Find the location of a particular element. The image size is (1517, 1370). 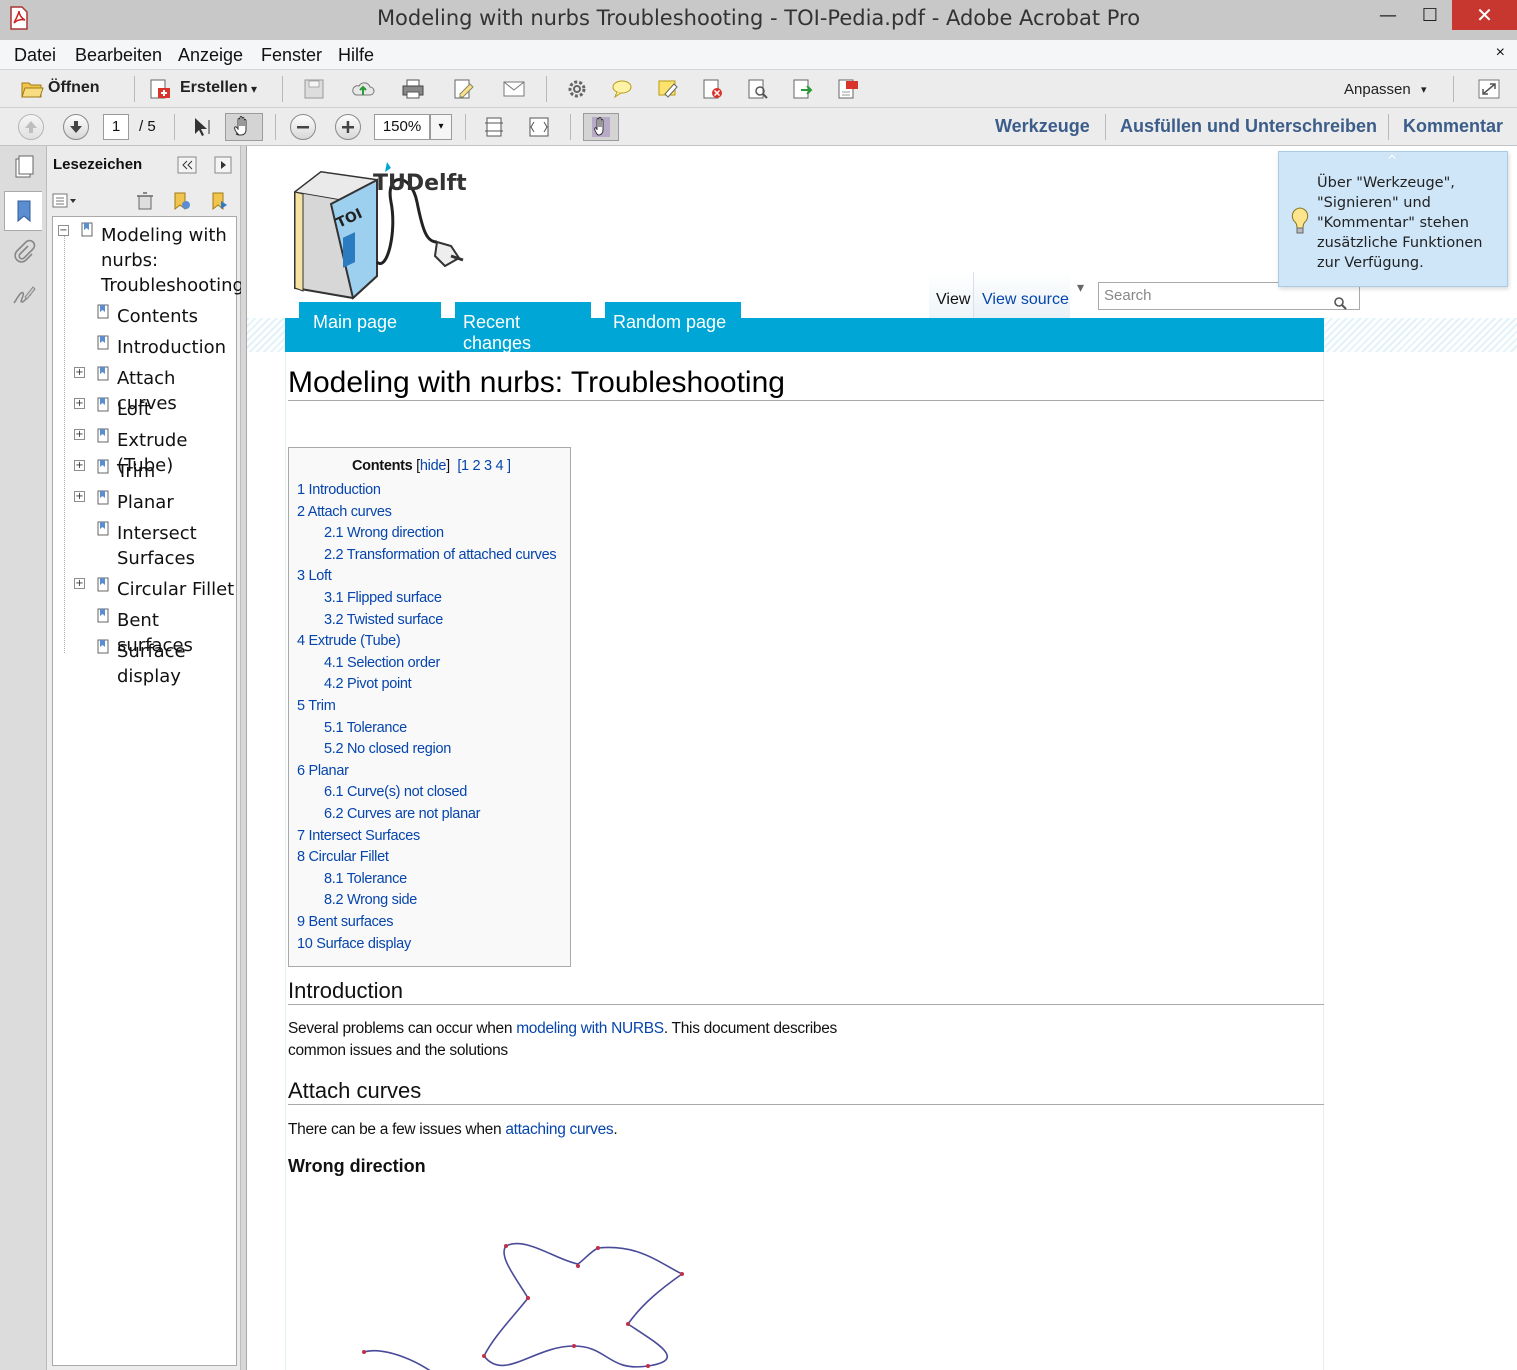

toc-entry: 9 Bent surfaces is located at coordinates (345, 922).